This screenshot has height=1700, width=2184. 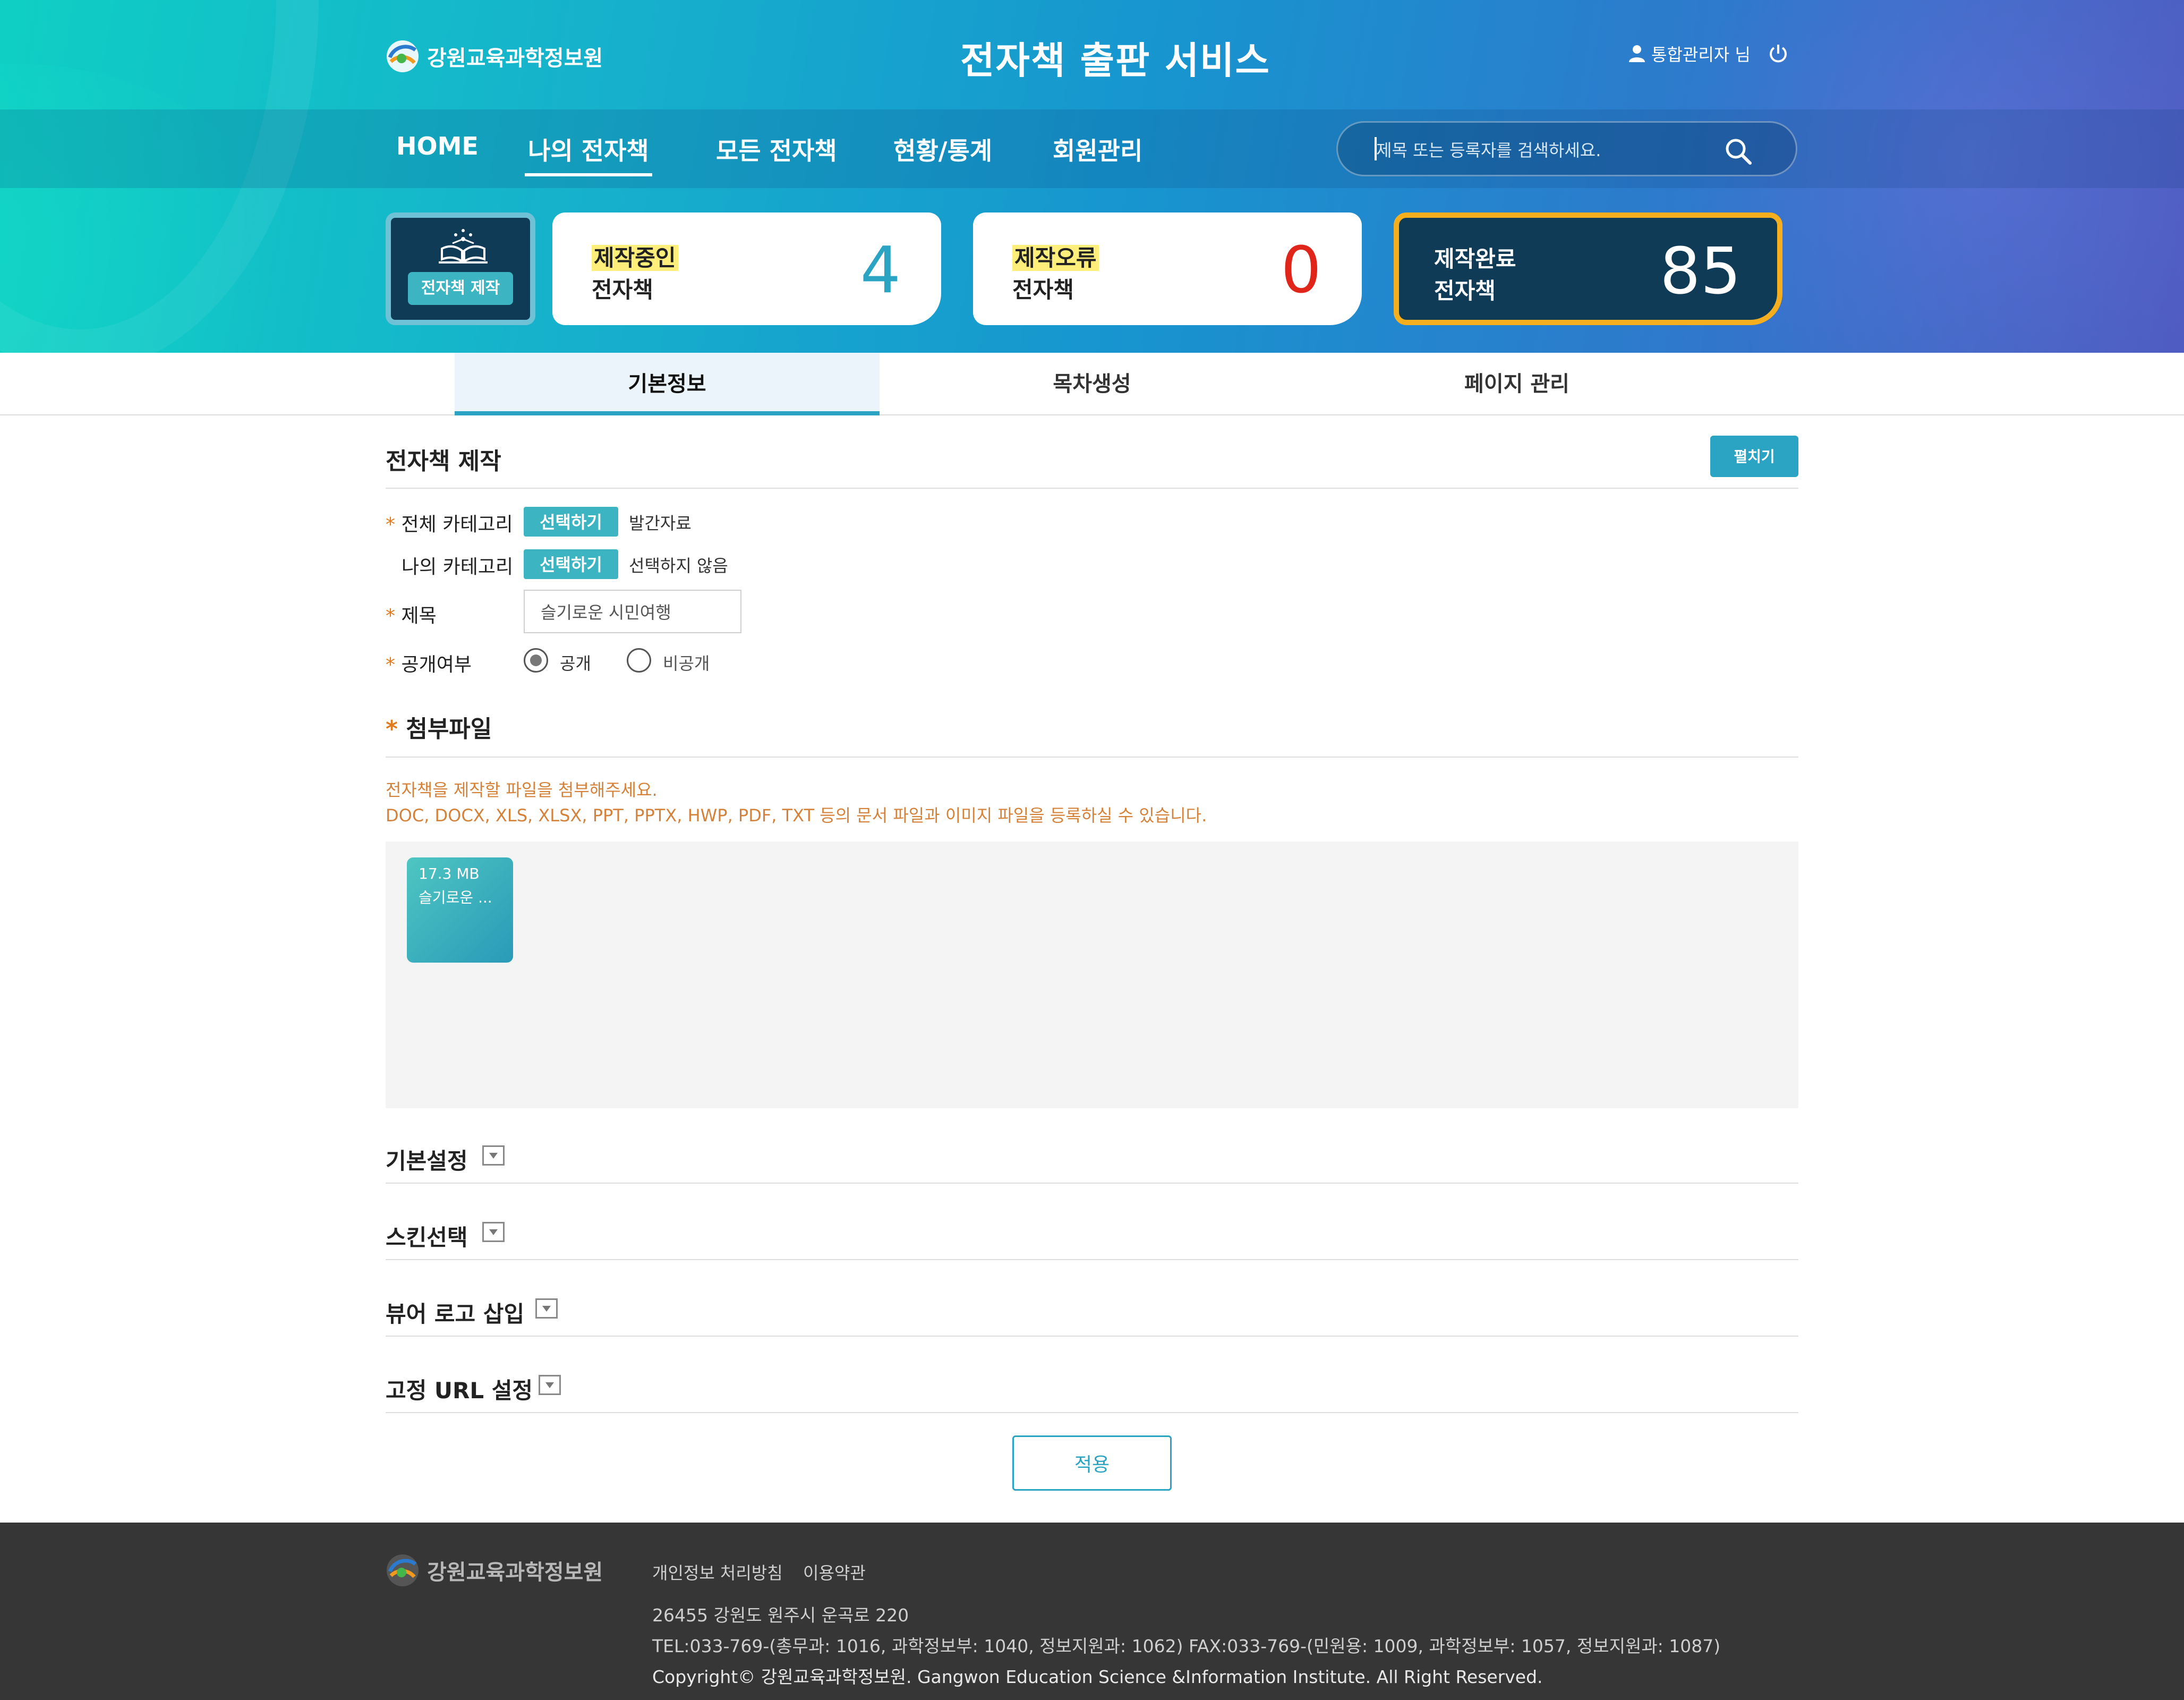 I want to click on nav-all-ebooks: 모든 전자책, so click(x=776, y=149).